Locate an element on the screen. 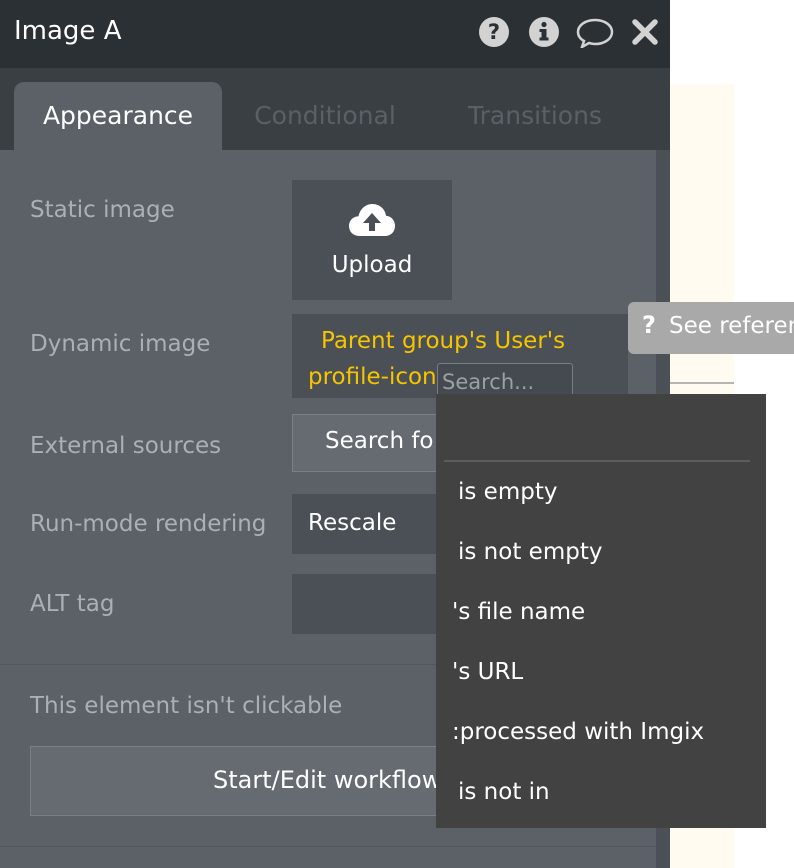  canvas-guide-line is located at coordinates (702, 383).